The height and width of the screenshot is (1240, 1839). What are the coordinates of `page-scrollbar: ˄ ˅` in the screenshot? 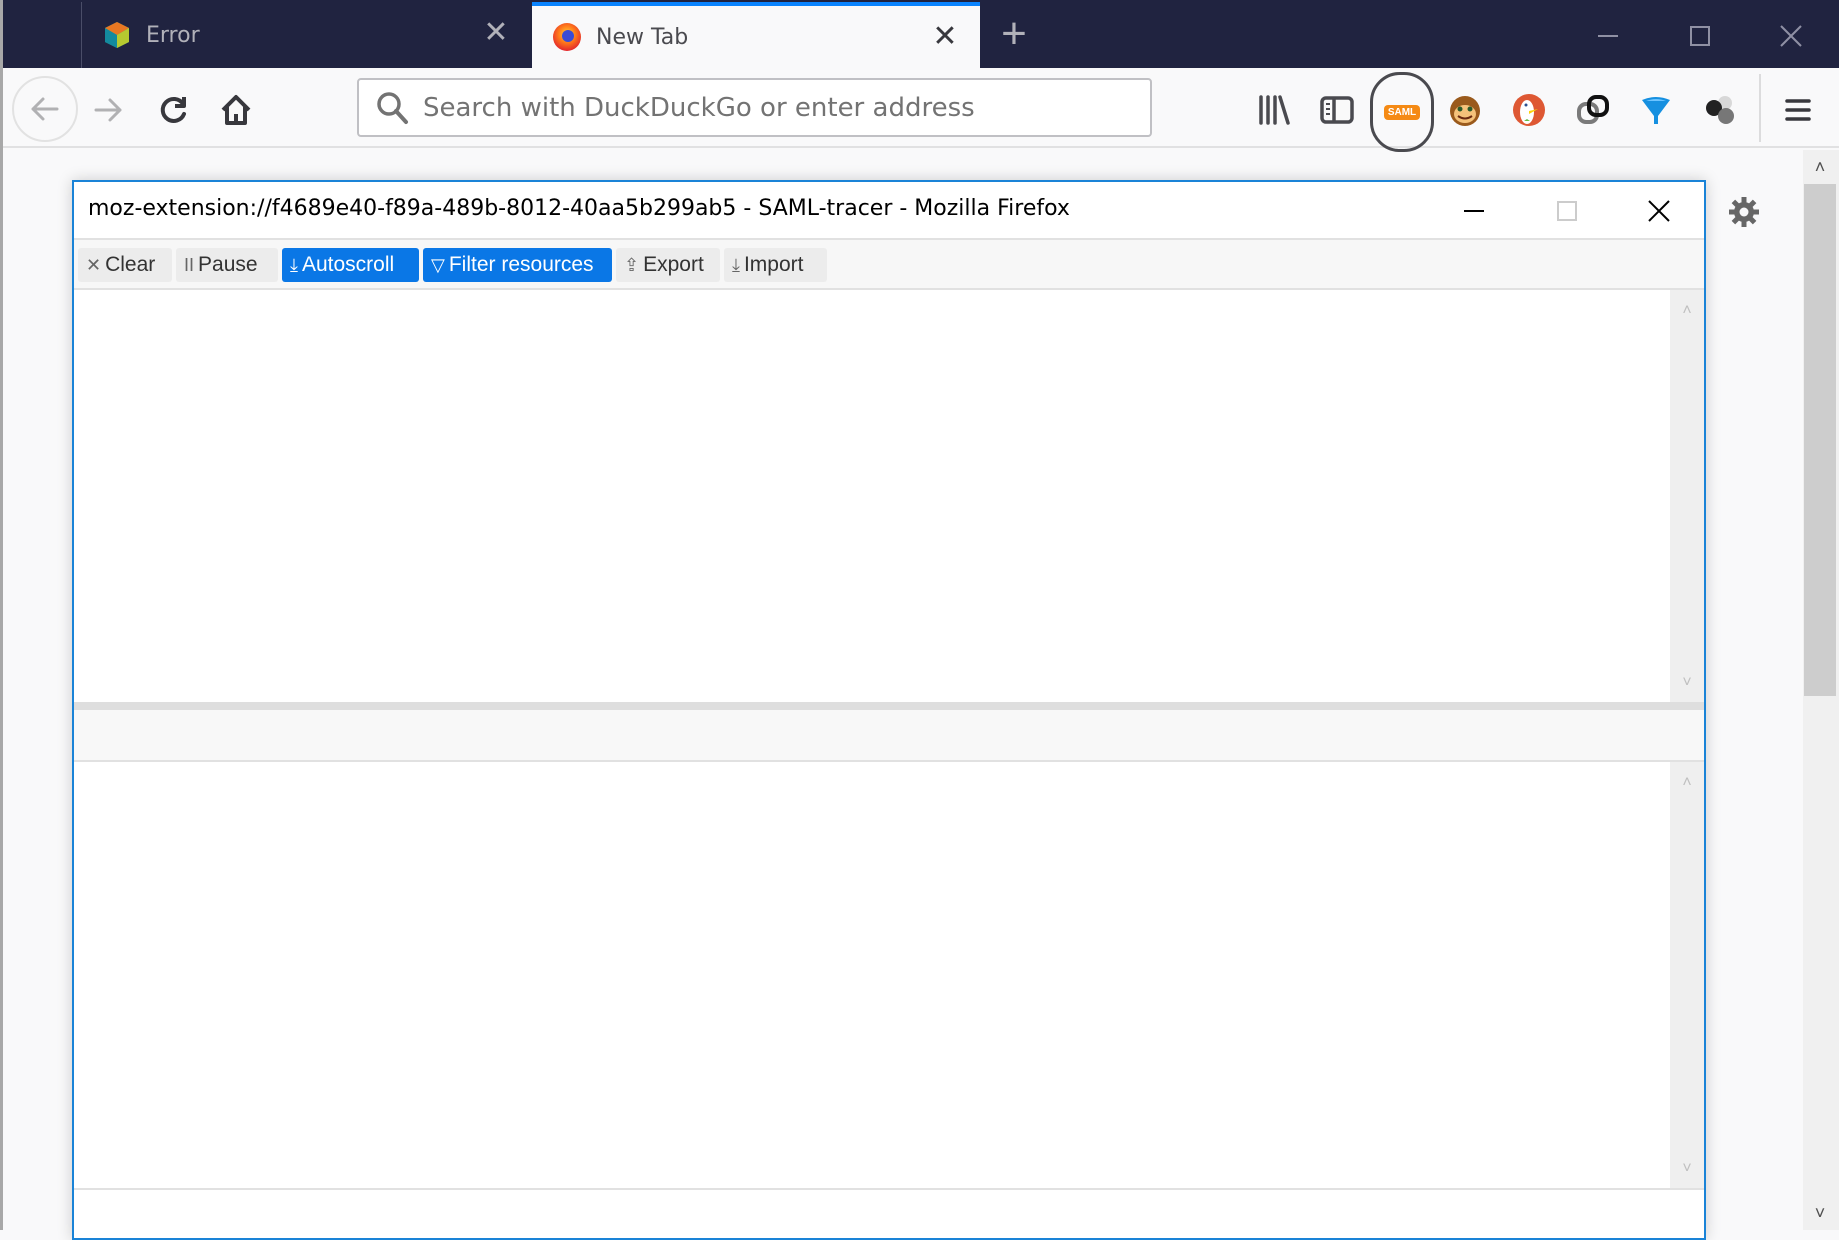 It's located at (1821, 690).